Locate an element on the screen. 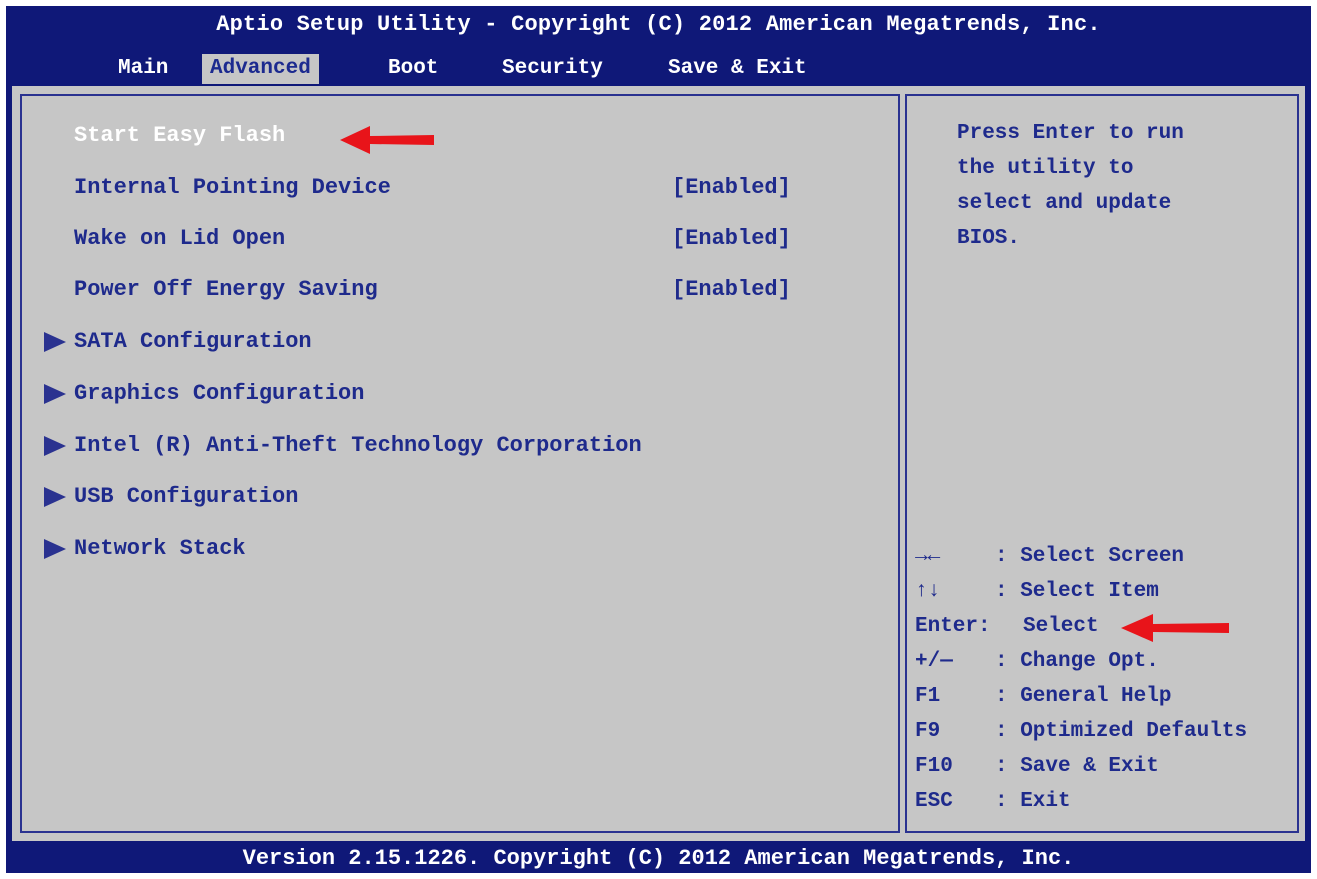 The image size is (1317, 879). key-hint-enter-select: Enter: Select is located at coordinates (1007, 627).